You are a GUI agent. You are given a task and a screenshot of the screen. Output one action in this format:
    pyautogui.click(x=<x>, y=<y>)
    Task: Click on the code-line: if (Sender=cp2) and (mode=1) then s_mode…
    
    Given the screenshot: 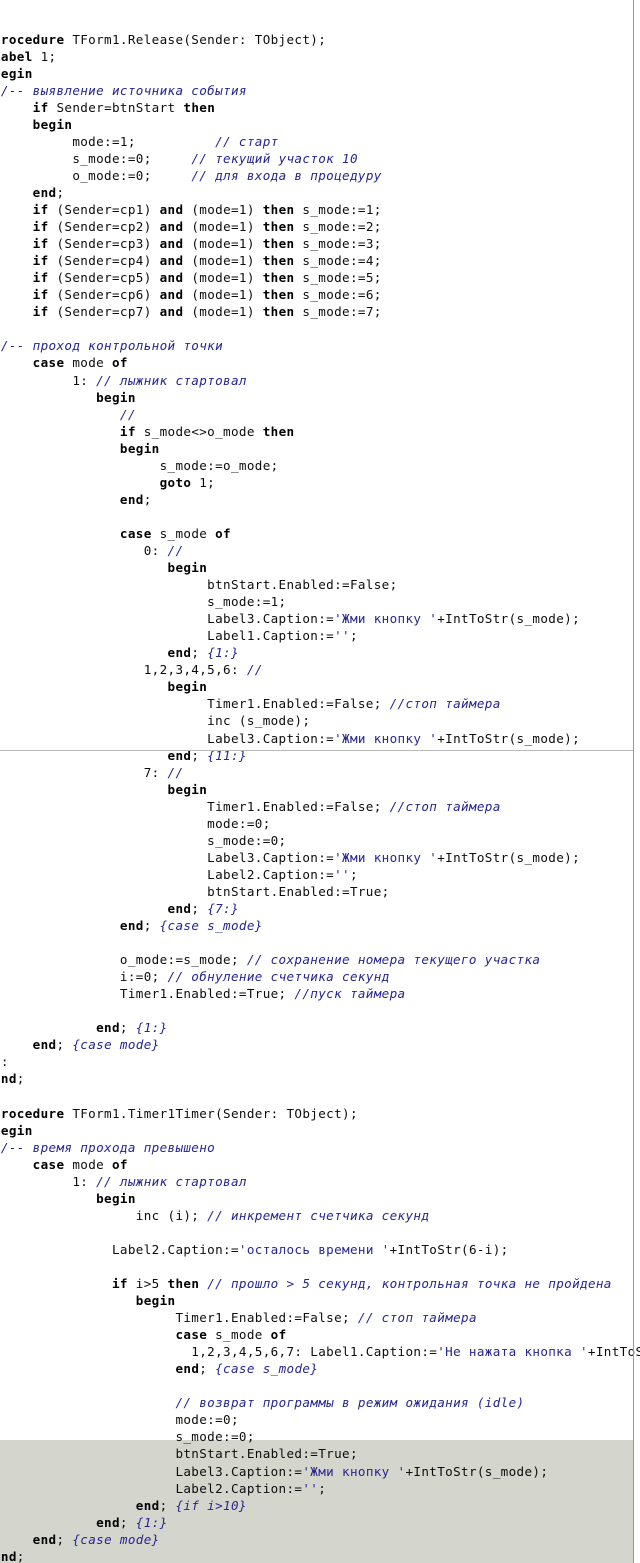 What is the action you would take?
    pyautogui.click(x=320, y=226)
    